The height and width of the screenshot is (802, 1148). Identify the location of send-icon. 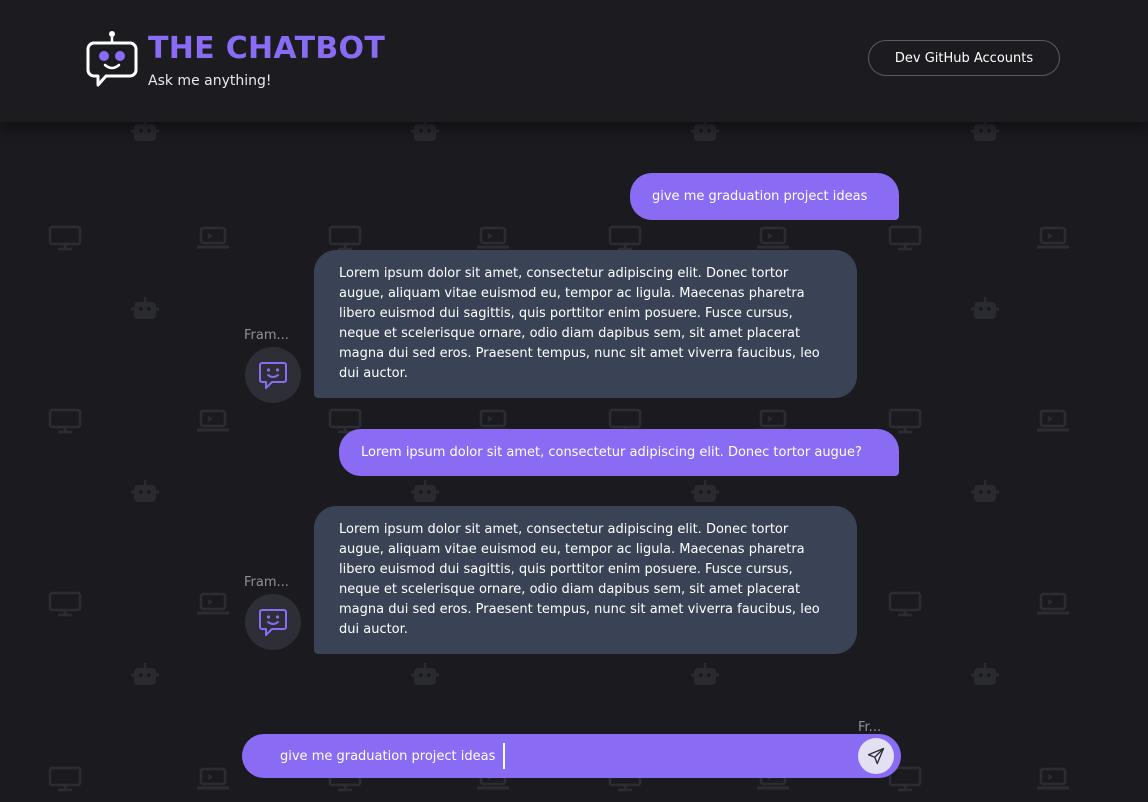
(876, 756).